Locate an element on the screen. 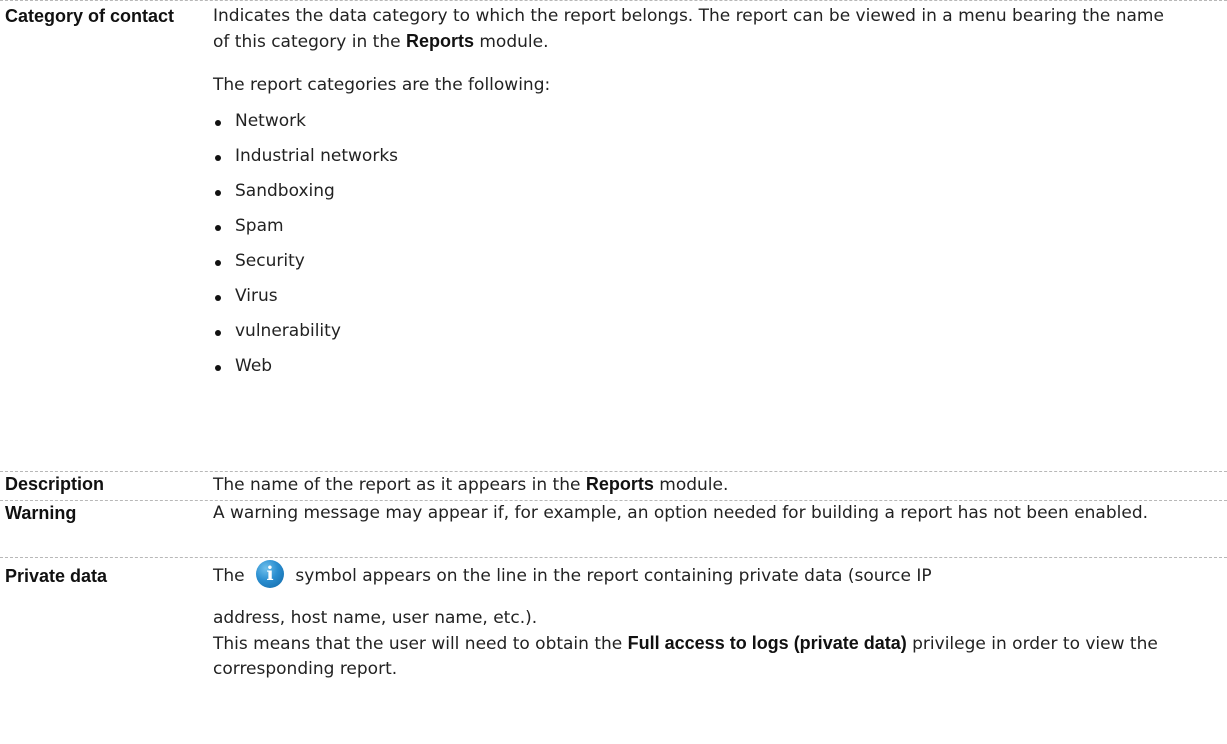  private-line2: address, host name, user name, etc.). is located at coordinates (375, 618).